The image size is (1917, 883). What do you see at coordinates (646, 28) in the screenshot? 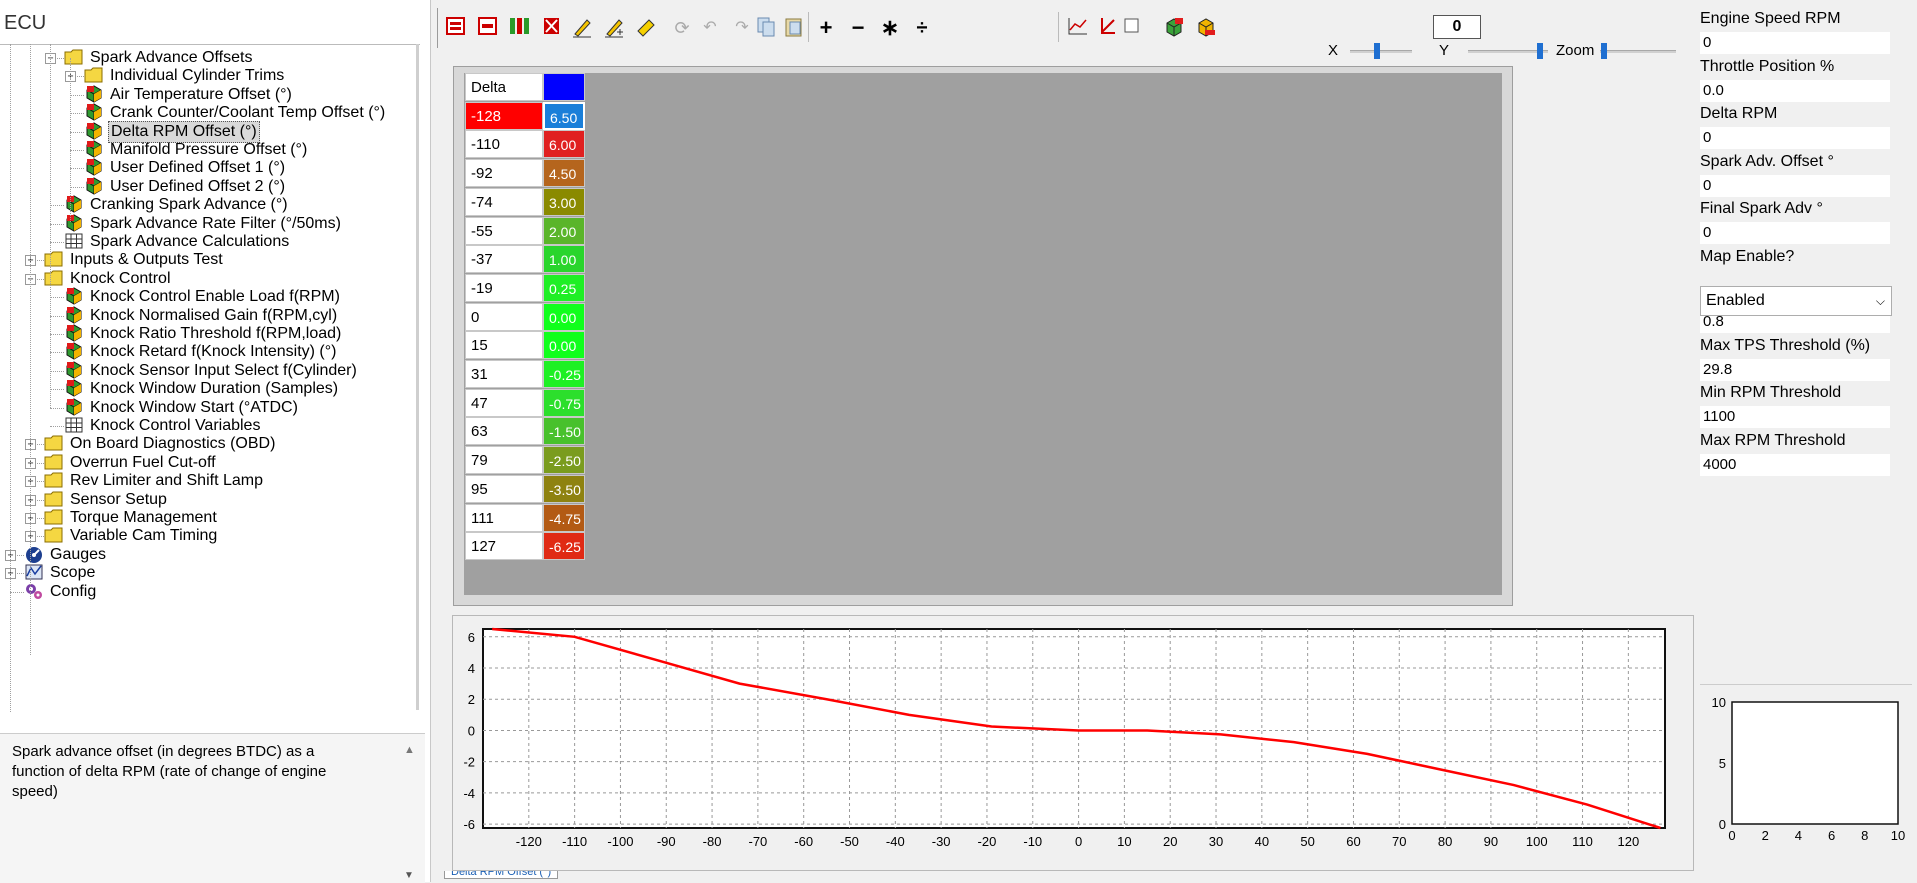
I see `eraser-icon` at bounding box center [646, 28].